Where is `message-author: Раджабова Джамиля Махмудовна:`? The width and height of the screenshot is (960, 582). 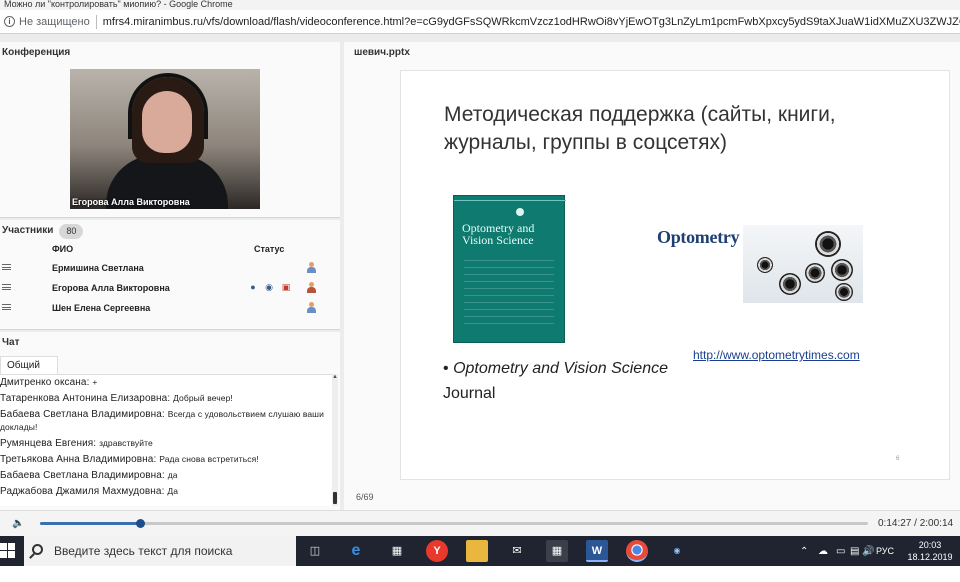
message-author: Раджабова Джамиля Махмудовна: is located at coordinates (82, 491).